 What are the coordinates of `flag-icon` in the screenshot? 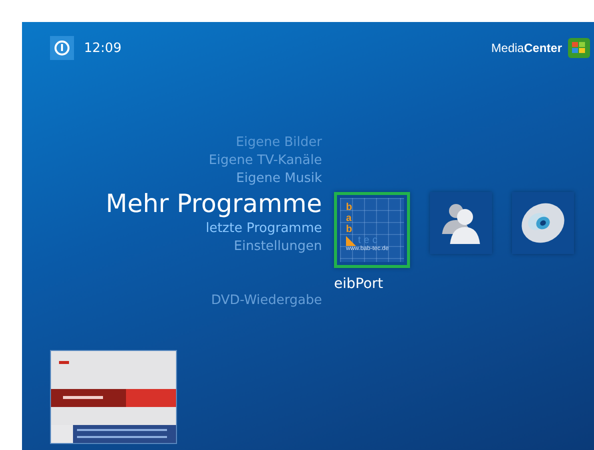 It's located at (579, 48).